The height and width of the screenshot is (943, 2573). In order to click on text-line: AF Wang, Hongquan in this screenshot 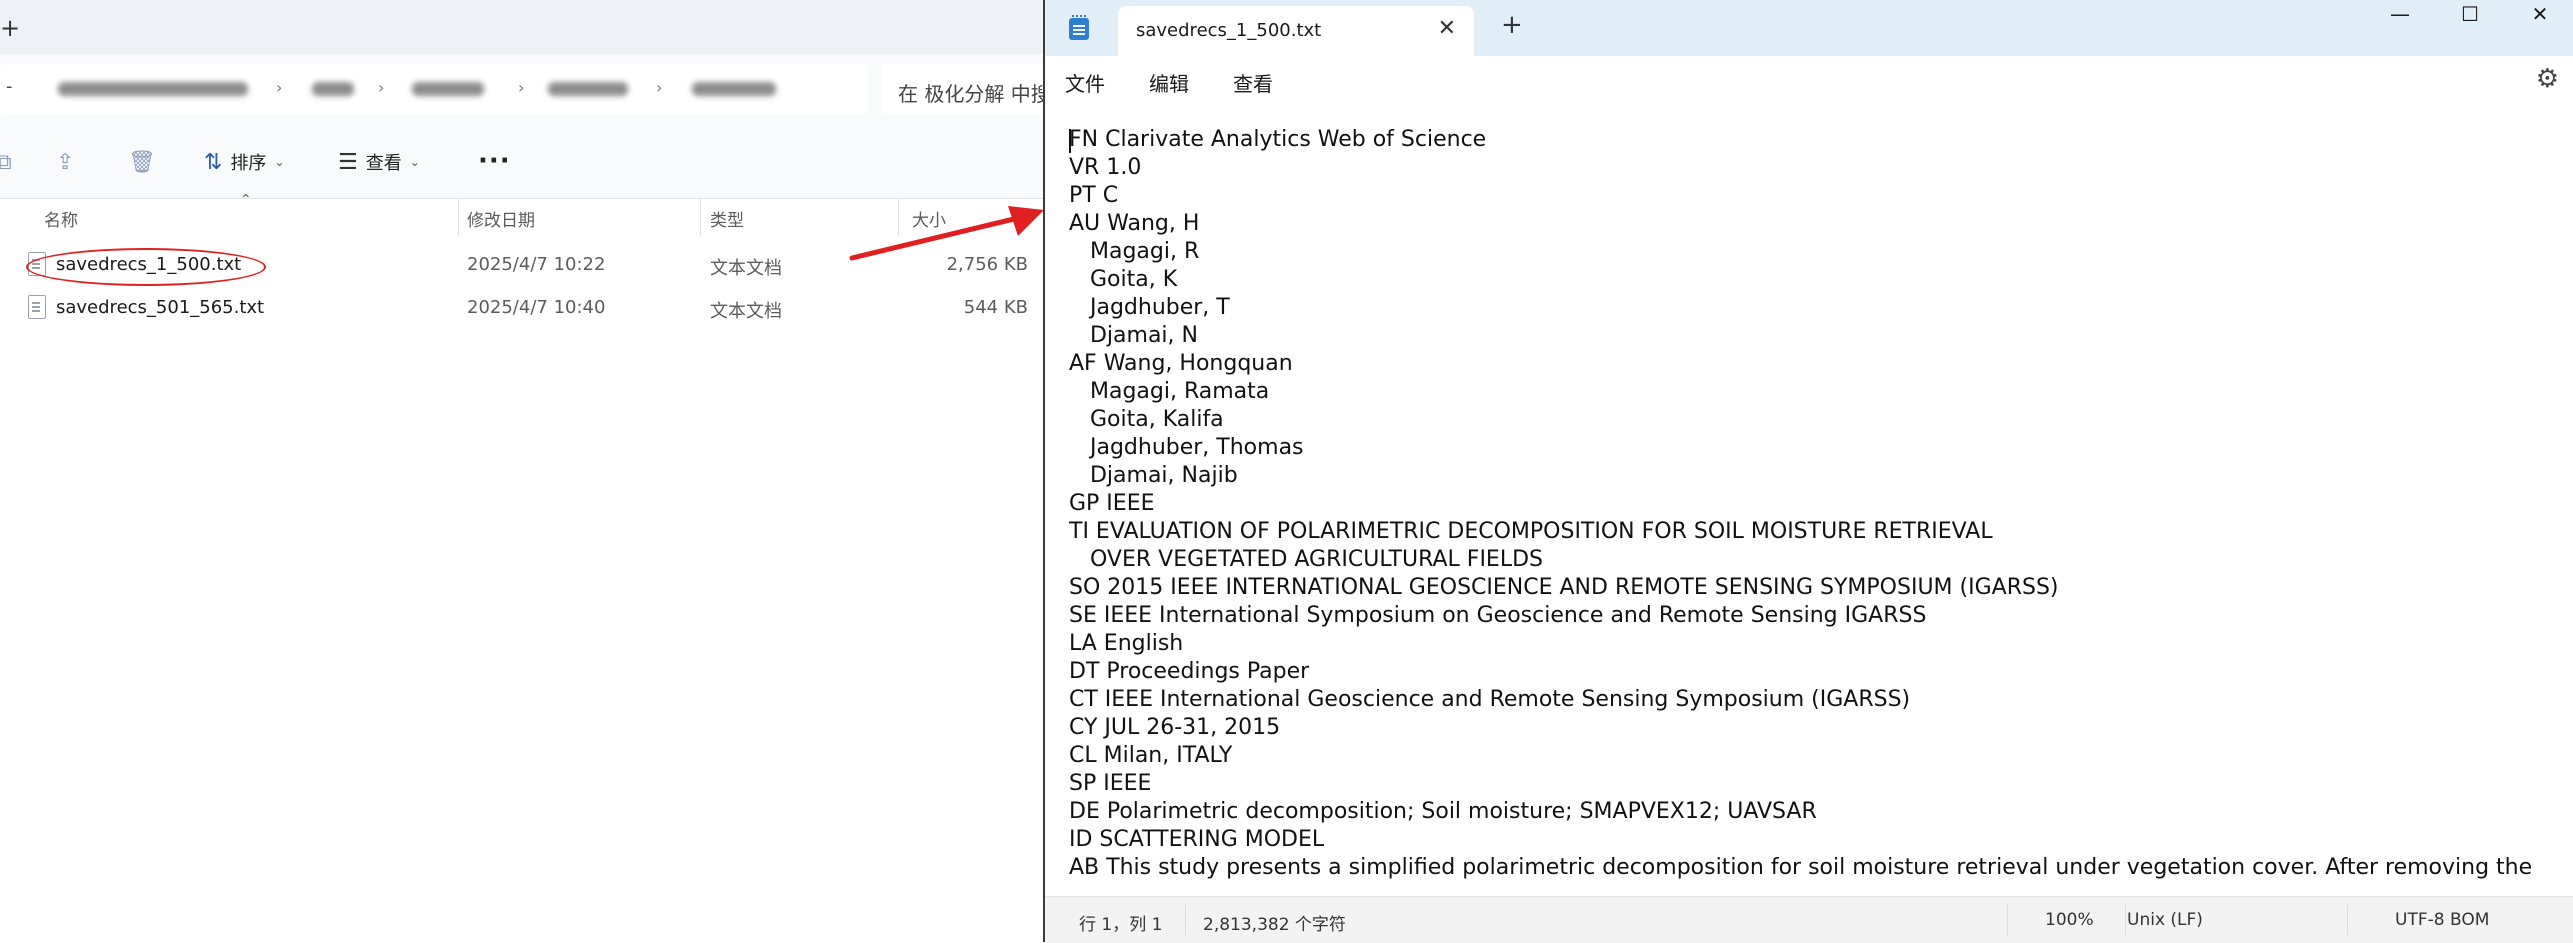, I will do `click(1181, 363)`.